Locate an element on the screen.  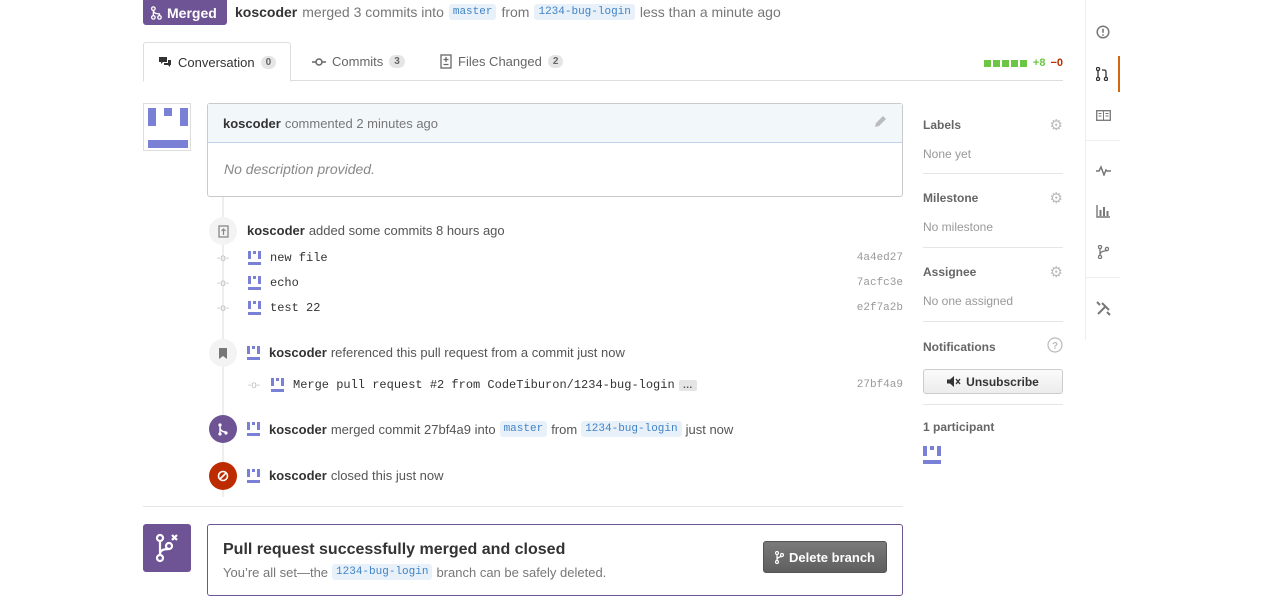
tab-commits: Commits 3 is located at coordinates (358, 61).